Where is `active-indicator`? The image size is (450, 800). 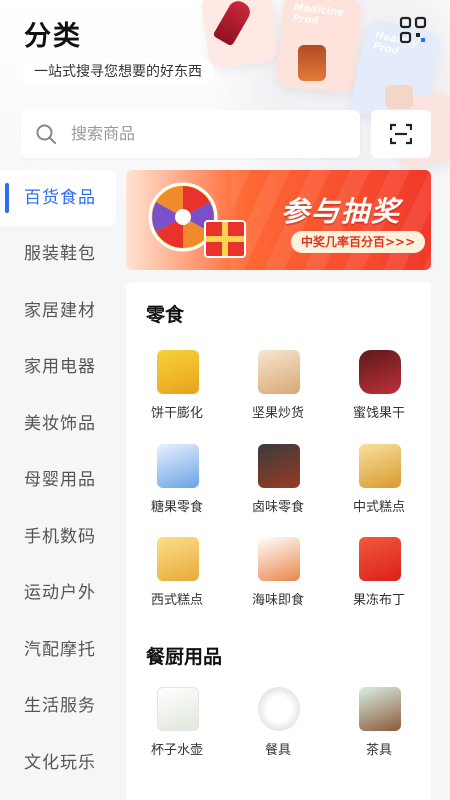 active-indicator is located at coordinates (7, 198).